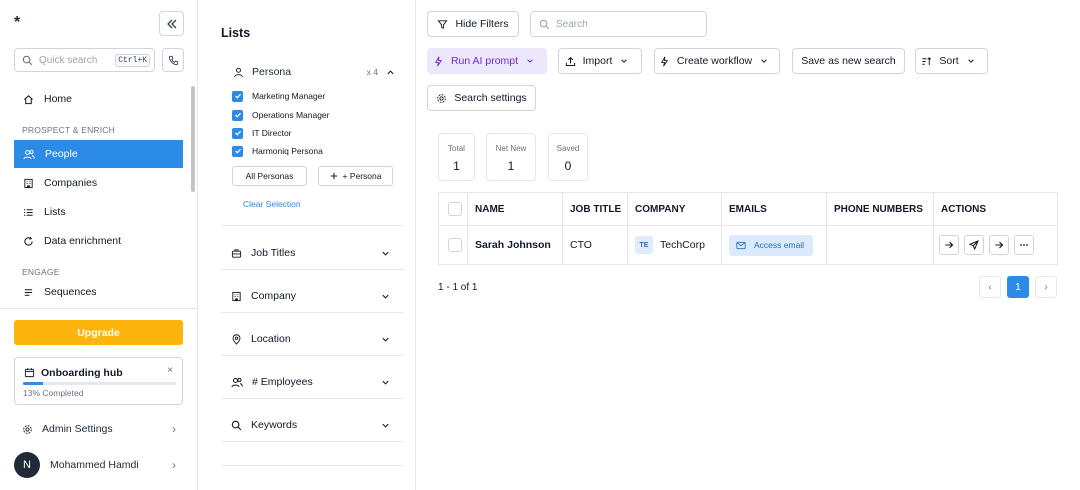 This screenshot has width=1080, height=490. What do you see at coordinates (173, 60) in the screenshot?
I see `dialer-button` at bounding box center [173, 60].